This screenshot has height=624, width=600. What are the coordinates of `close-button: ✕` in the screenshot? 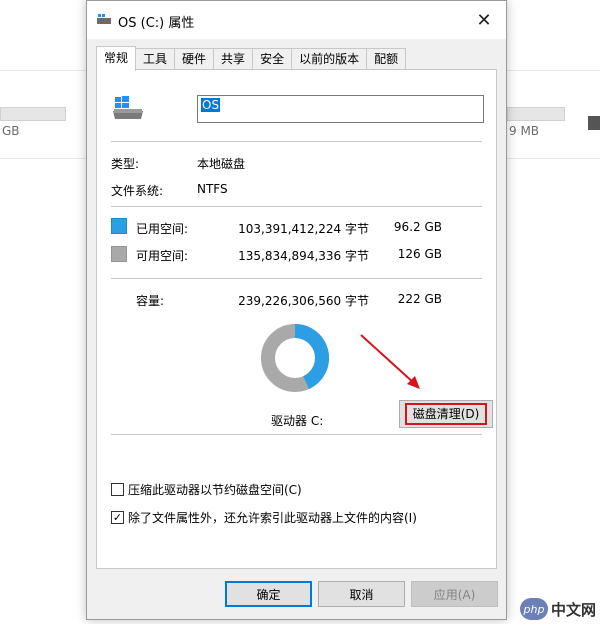 It's located at (484, 20).